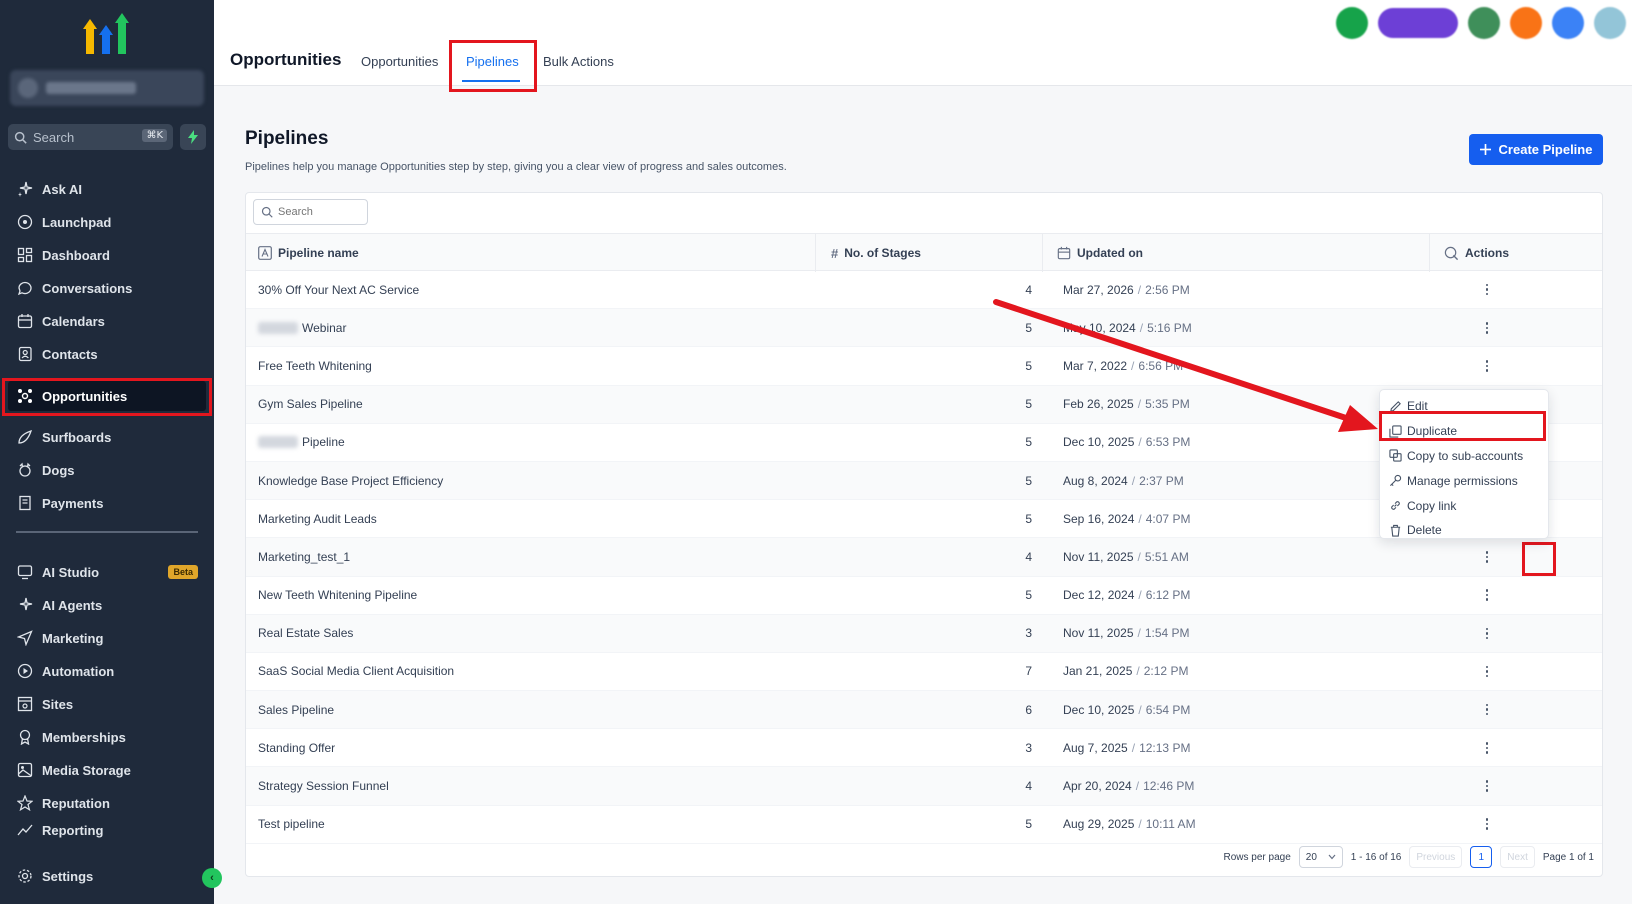 The height and width of the screenshot is (904, 1632). Describe the element at coordinates (1095, 480) in the screenshot. I see `updated-date: Aug 8, 2024` at that location.